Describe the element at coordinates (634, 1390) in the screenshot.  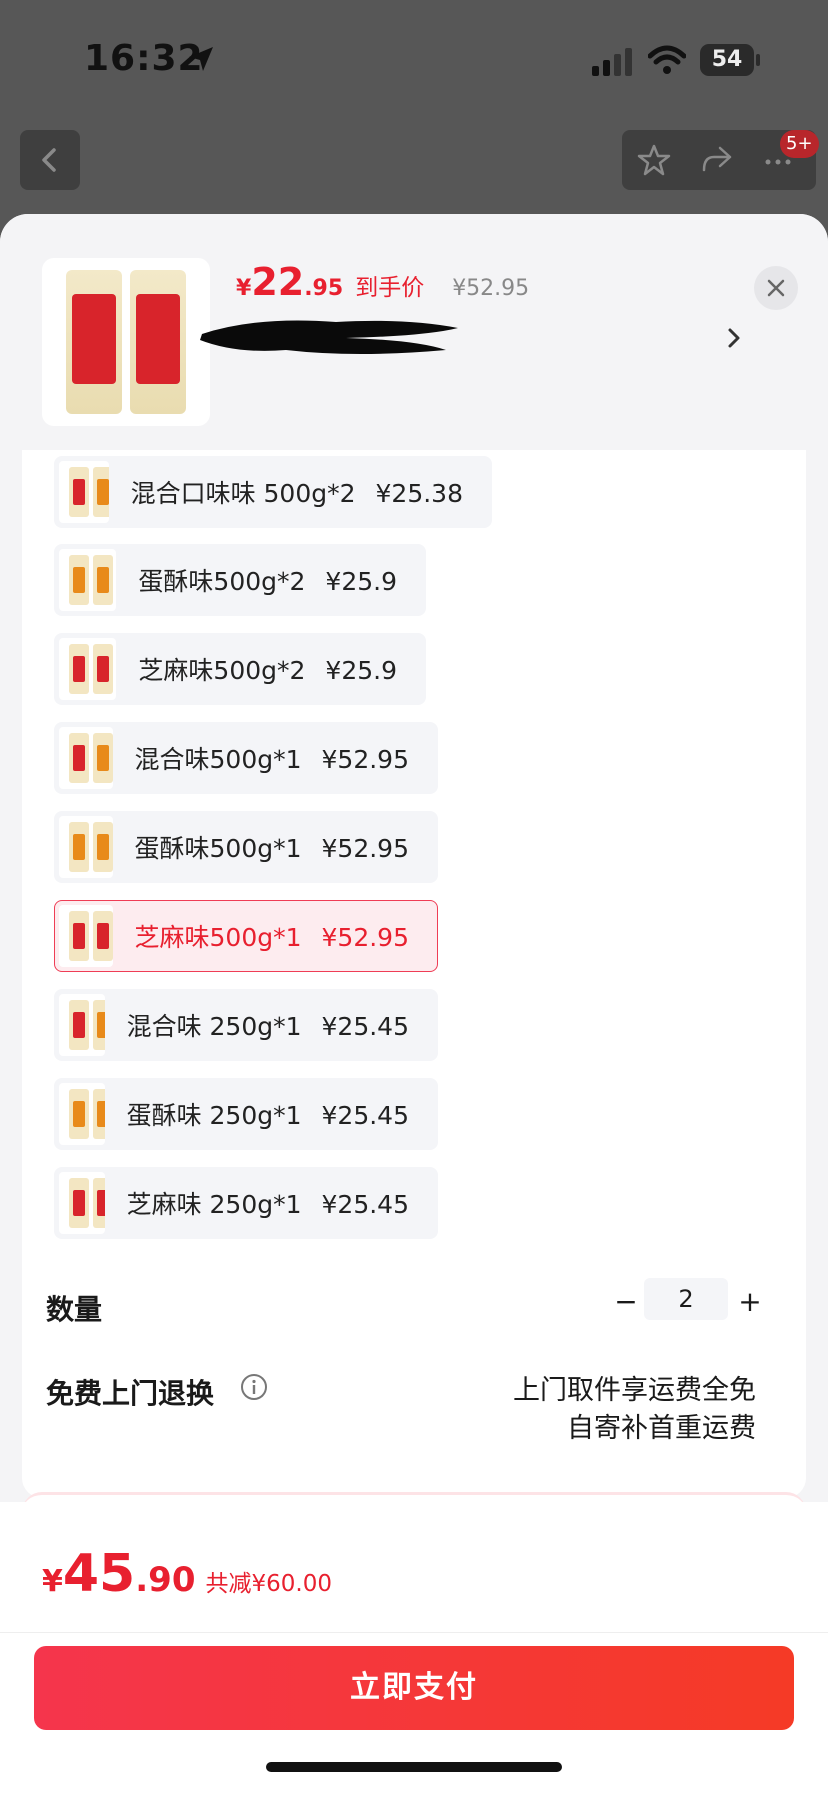
I see `return-info-line-1: 上门取件享运费全免` at that location.